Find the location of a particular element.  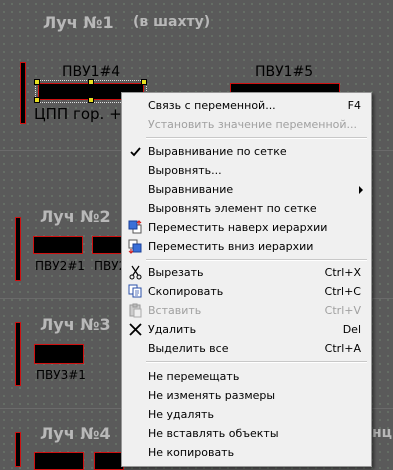

menu-item-snap-to-grid: Выравнивание по сетке is located at coordinates (246, 151).